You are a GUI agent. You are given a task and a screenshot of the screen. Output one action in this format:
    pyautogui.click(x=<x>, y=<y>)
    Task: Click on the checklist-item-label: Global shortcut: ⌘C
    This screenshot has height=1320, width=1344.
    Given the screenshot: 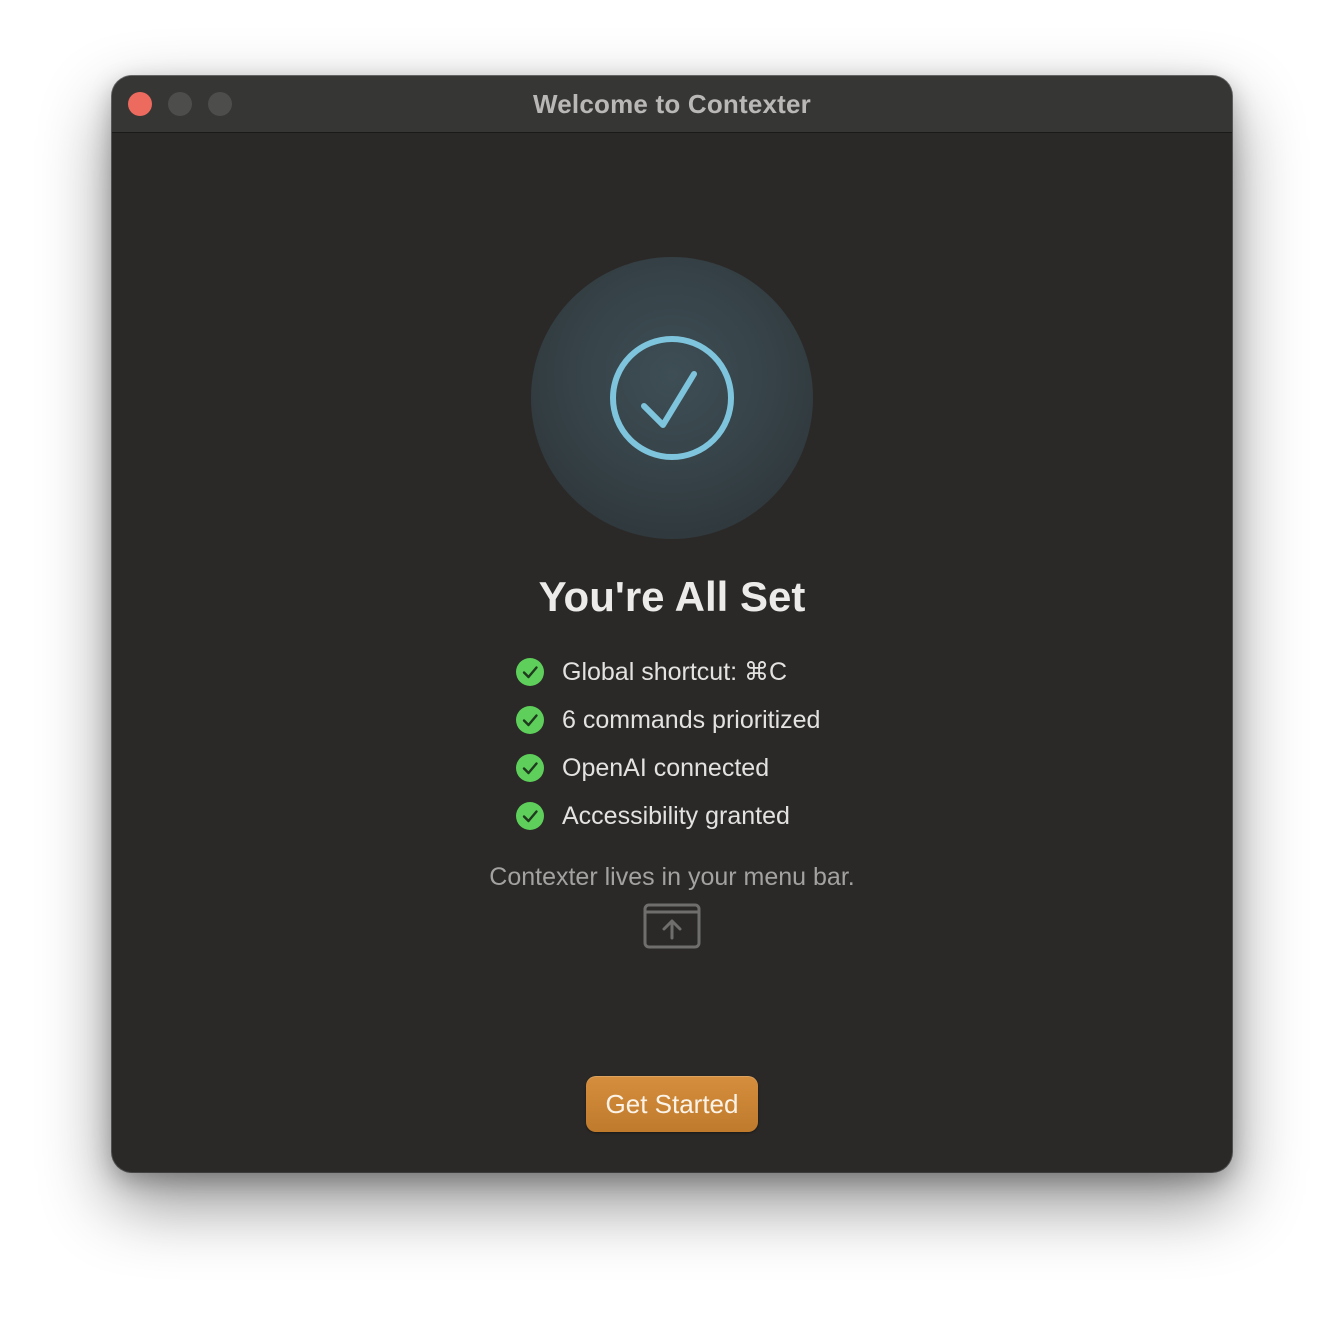 What is the action you would take?
    pyautogui.click(x=675, y=672)
    